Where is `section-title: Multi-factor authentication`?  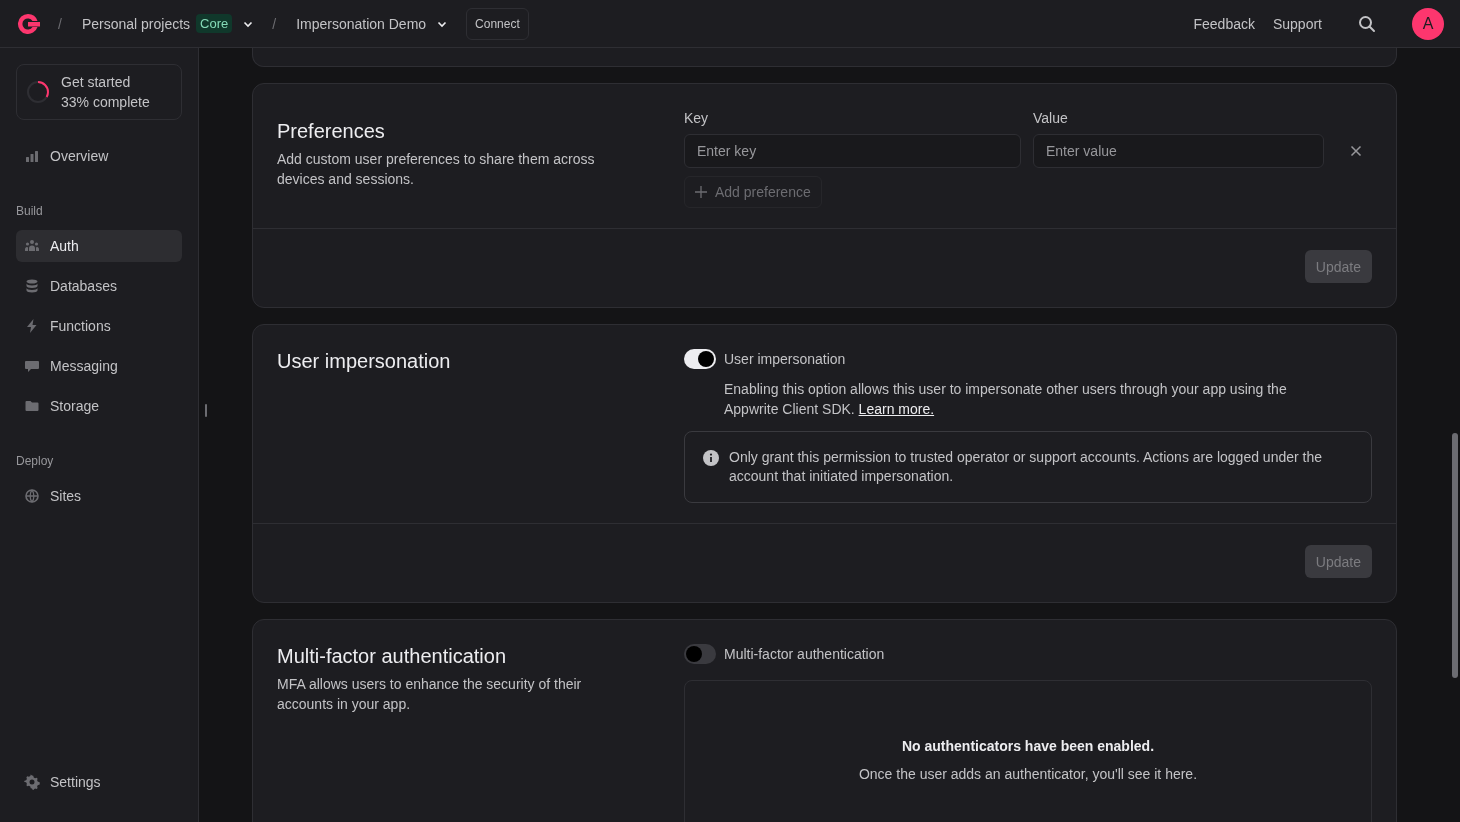 section-title: Multi-factor authentication is located at coordinates (392, 656).